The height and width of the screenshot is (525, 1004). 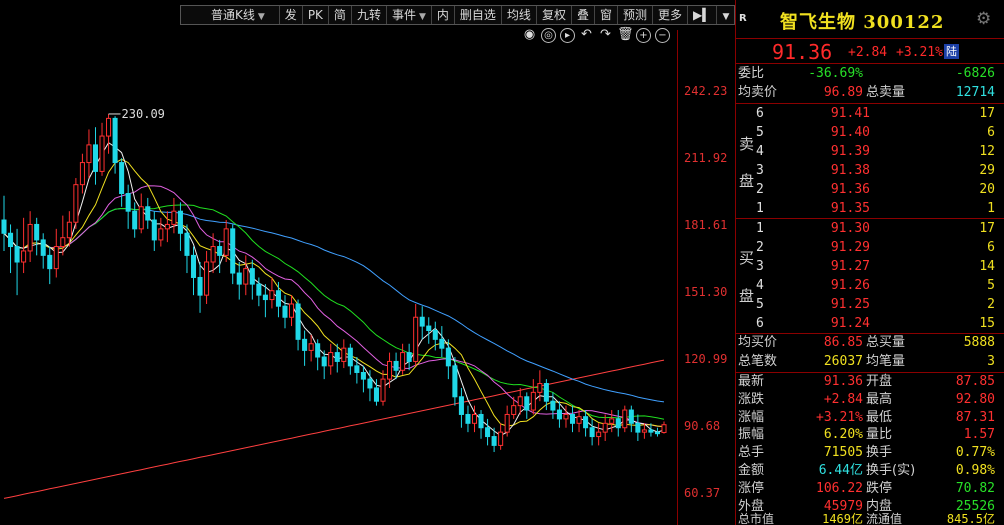 I want to click on stat-value: 87.31, so click(x=975, y=417).